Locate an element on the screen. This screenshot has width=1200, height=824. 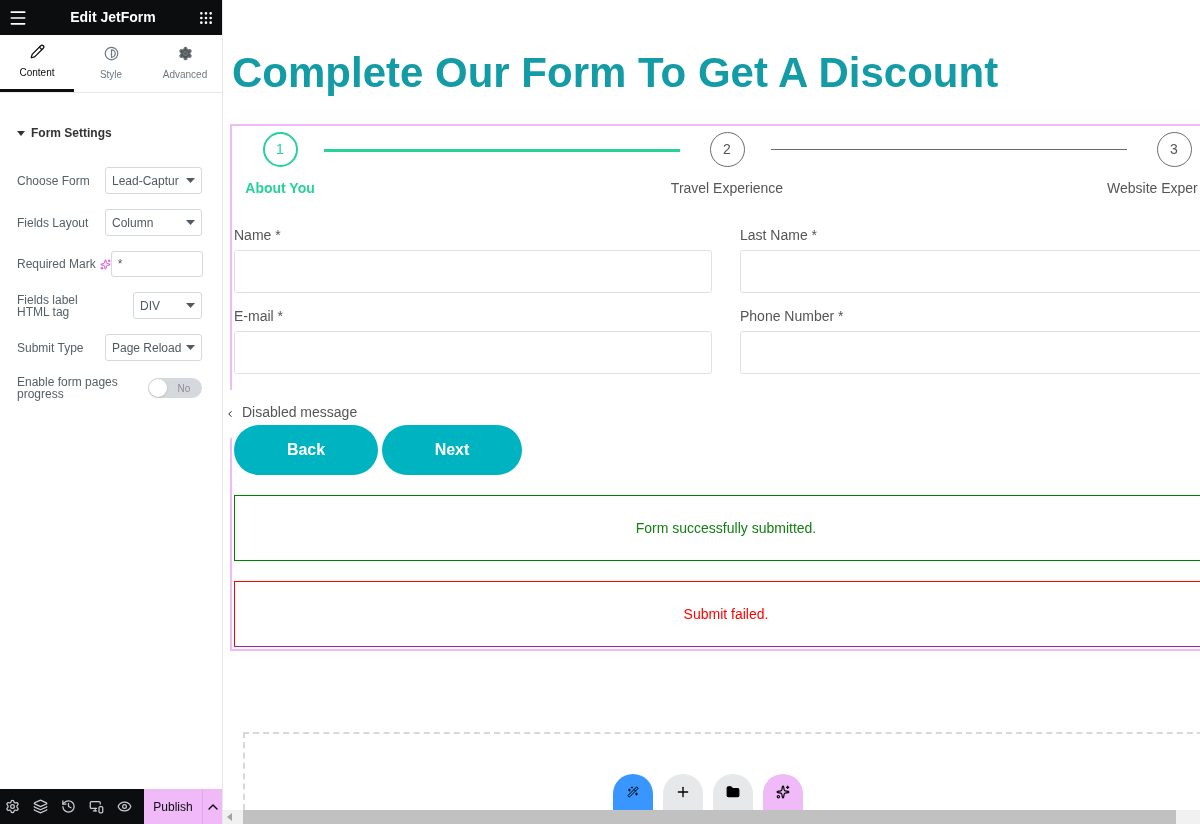
panel-tab: Style is located at coordinates (111, 63).